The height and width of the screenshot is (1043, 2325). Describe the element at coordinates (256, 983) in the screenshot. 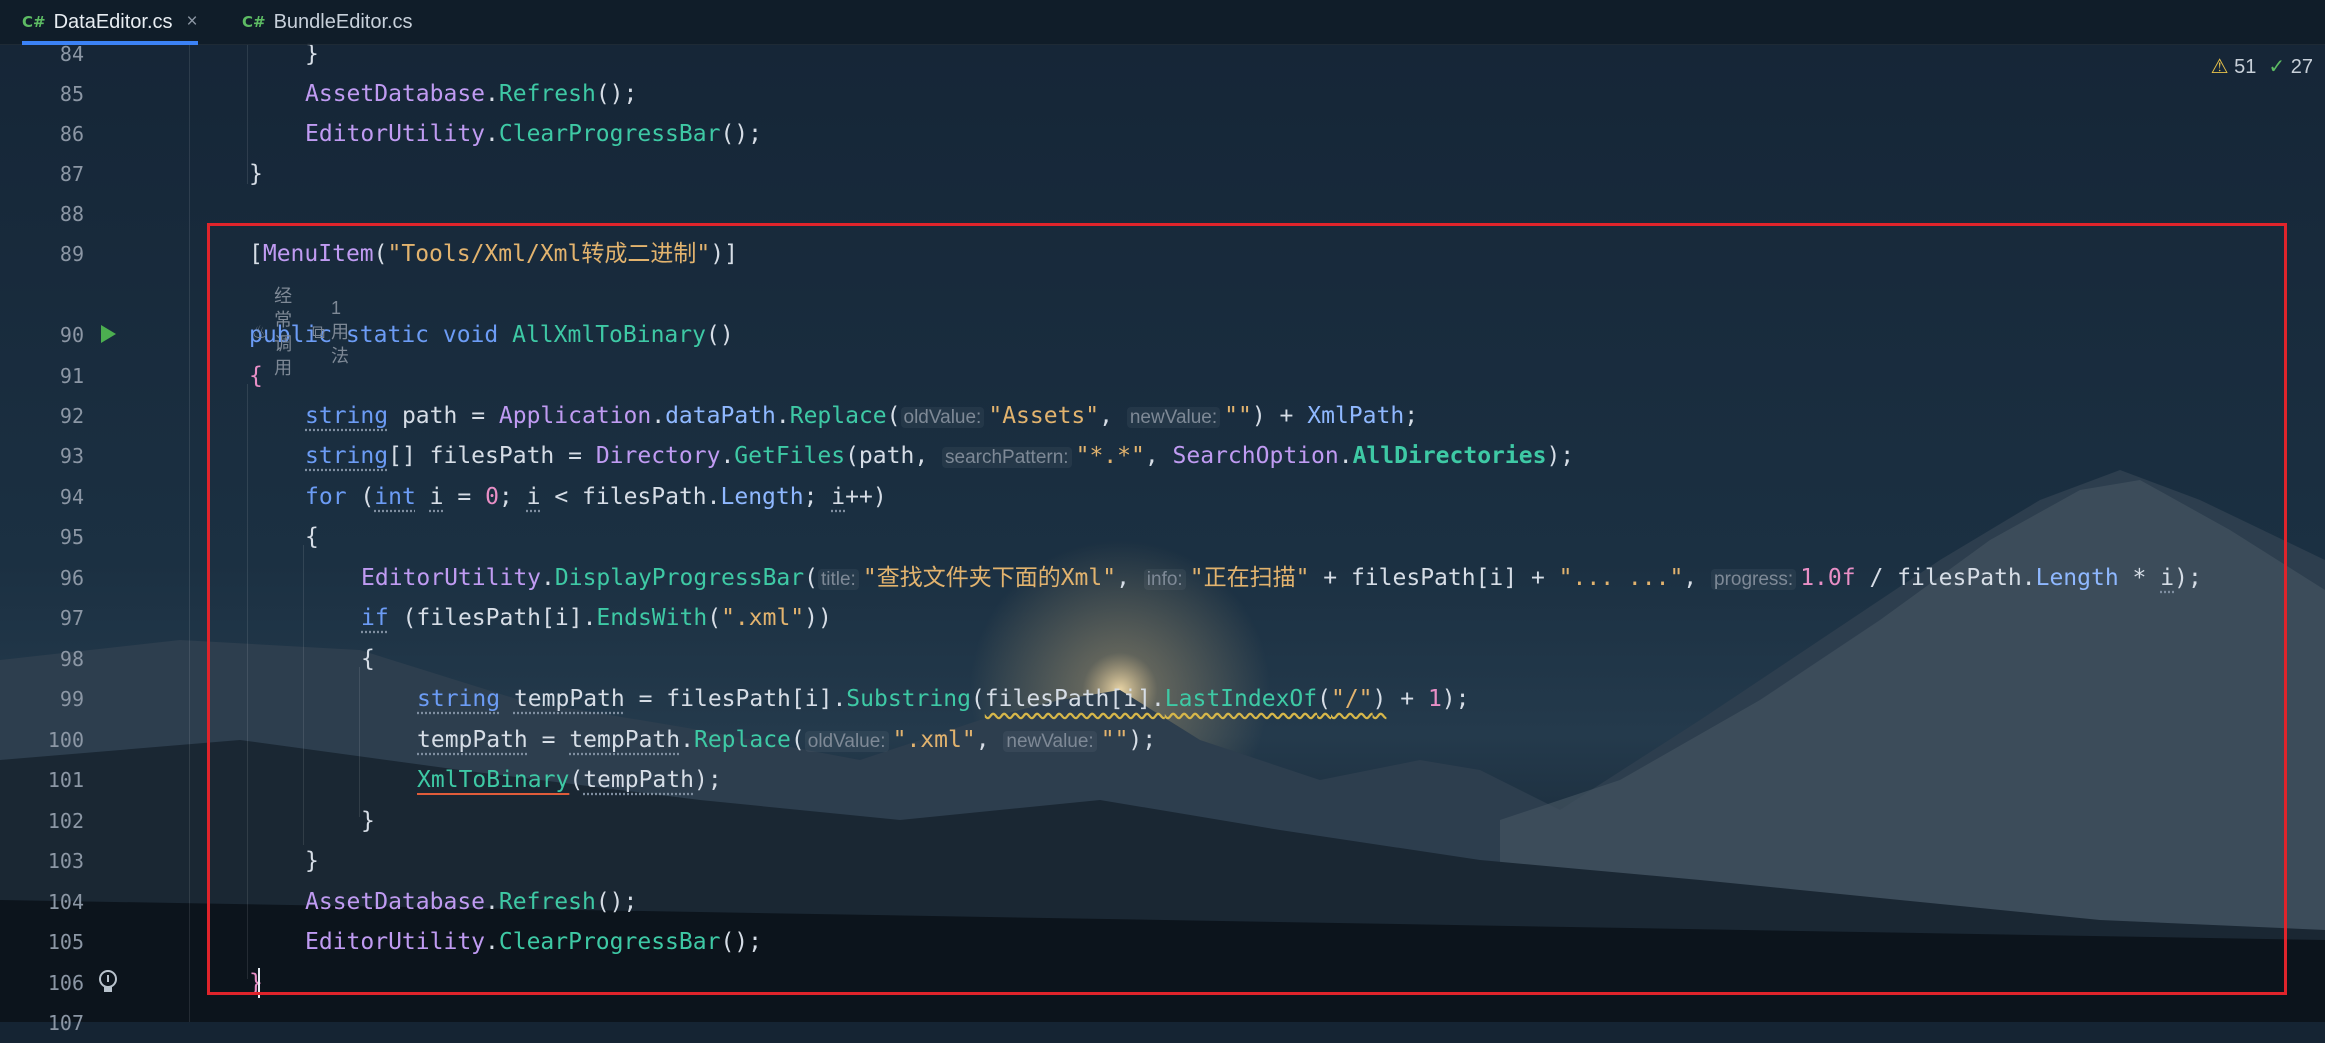

I see `code-line-106: }` at that location.